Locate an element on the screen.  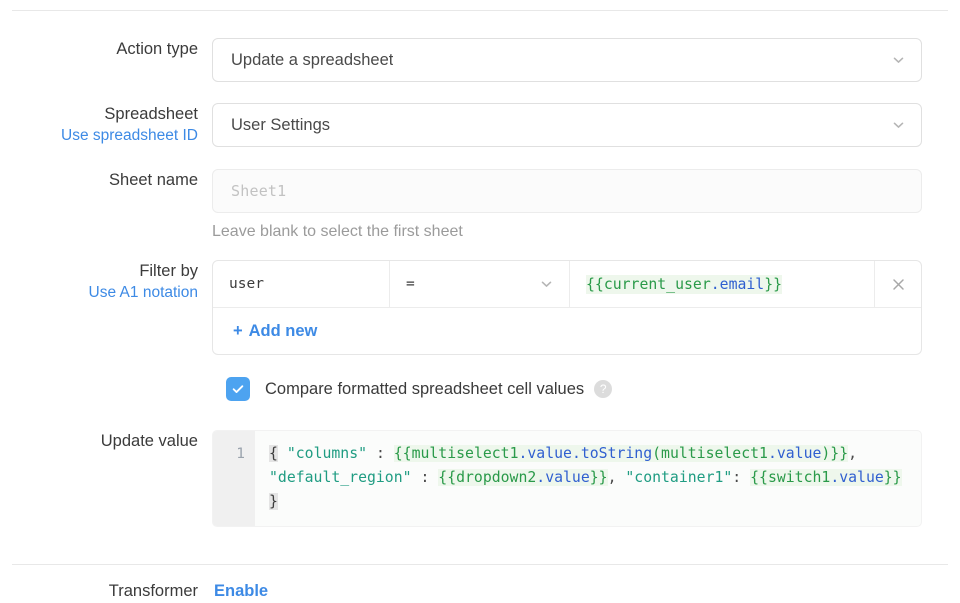
code-token: {{switch1 is located at coordinates (790, 477).